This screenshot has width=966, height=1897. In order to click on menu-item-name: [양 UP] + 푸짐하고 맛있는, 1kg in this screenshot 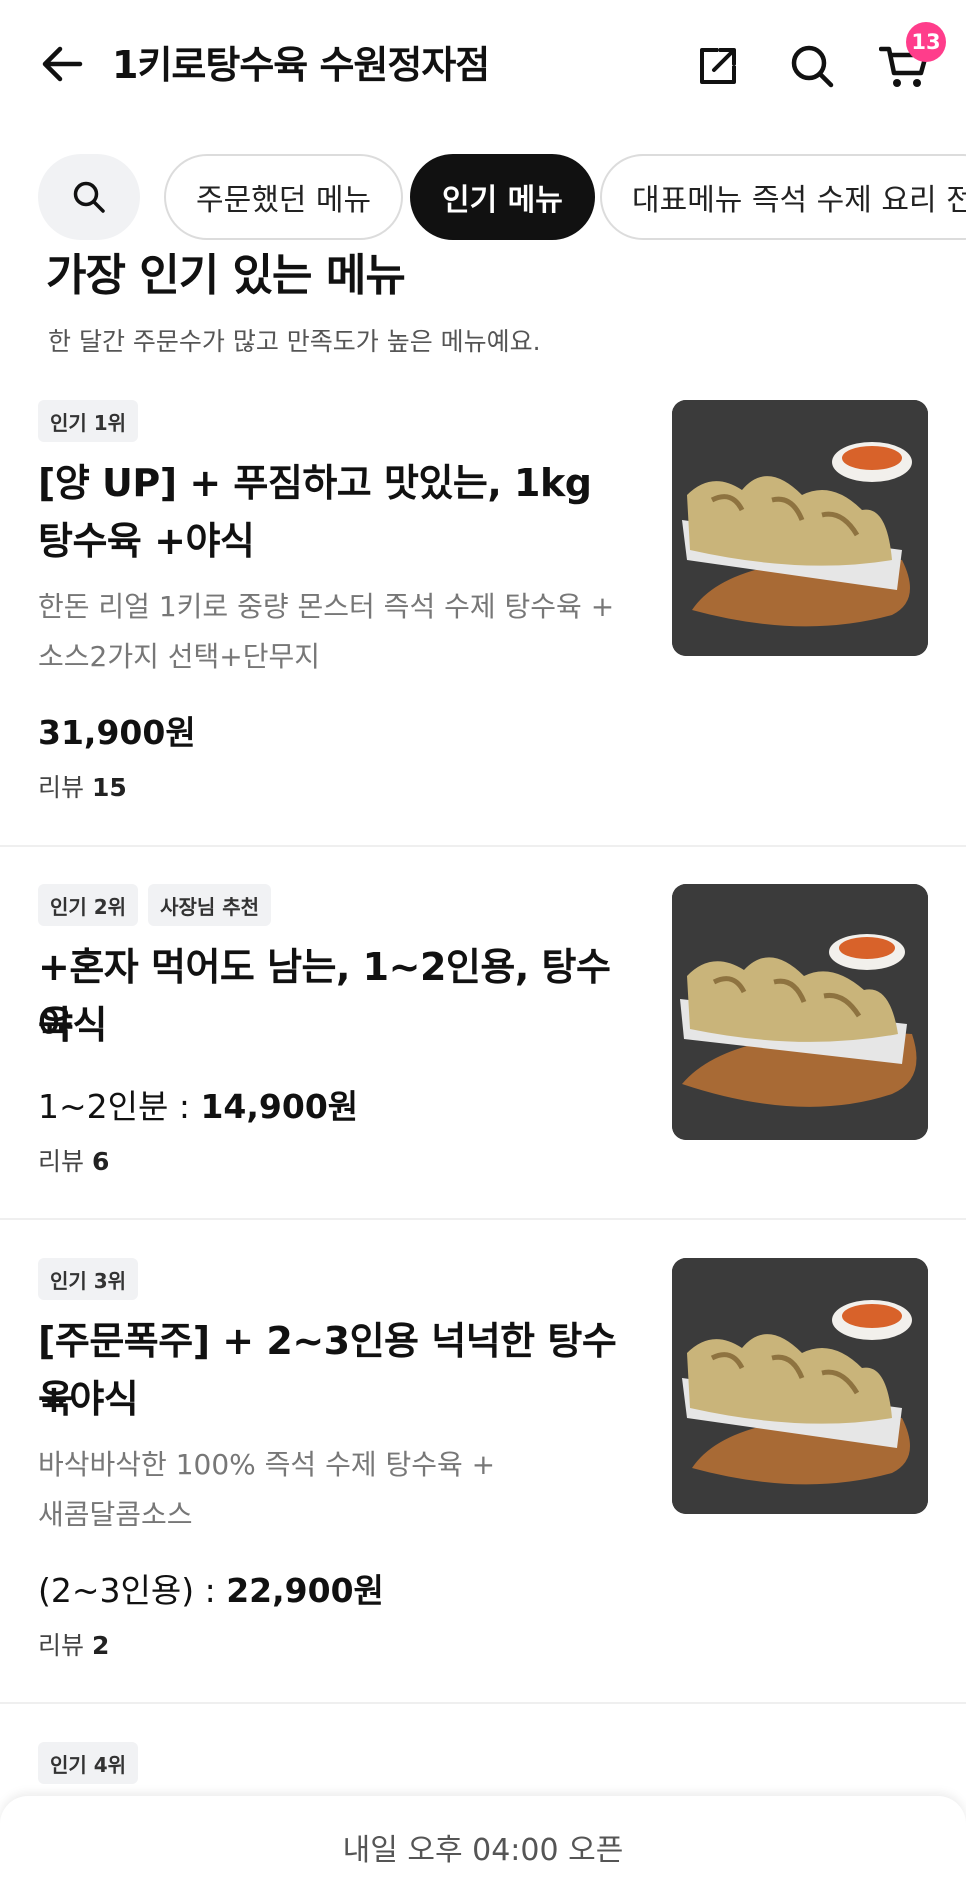, I will do `click(315, 483)`.